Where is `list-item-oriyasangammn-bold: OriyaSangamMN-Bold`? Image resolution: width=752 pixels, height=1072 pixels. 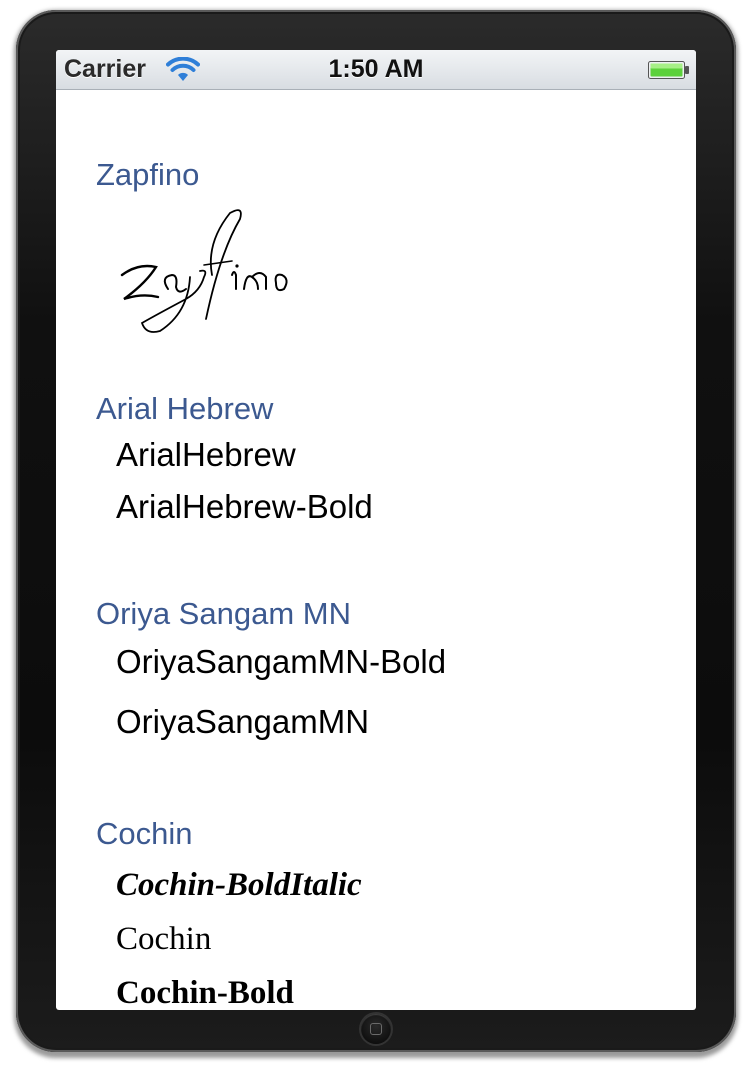
list-item-oriyasangammn-bold: OriyaSangamMN-Bold is located at coordinates (281, 662).